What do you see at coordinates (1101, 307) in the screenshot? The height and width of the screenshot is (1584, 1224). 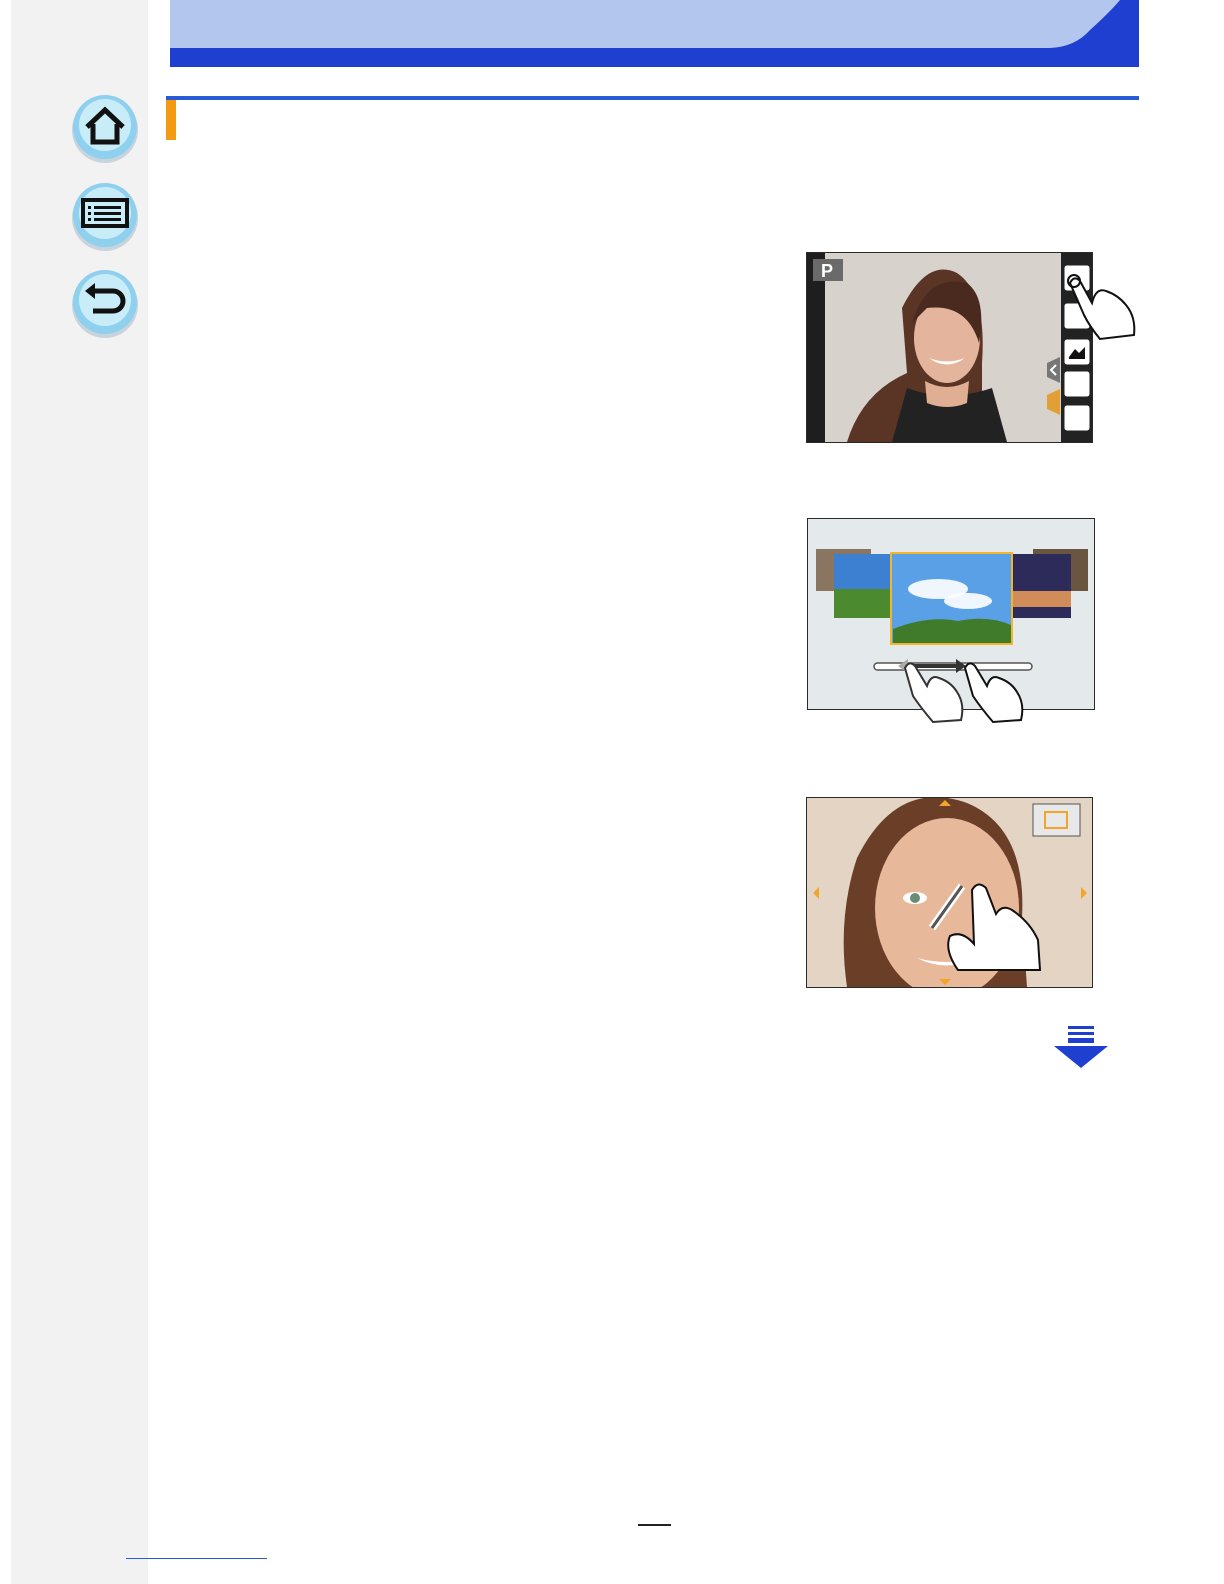 I see `hand-pointer-icon` at bounding box center [1101, 307].